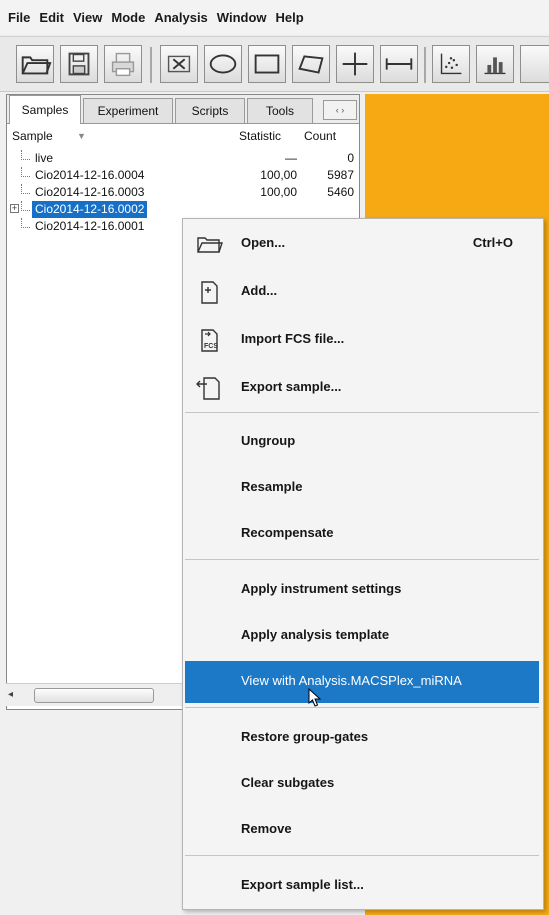 The height and width of the screenshot is (915, 549). What do you see at coordinates (90, 192) in the screenshot?
I see `sample-name: Cio2014-12-16.0003` at bounding box center [90, 192].